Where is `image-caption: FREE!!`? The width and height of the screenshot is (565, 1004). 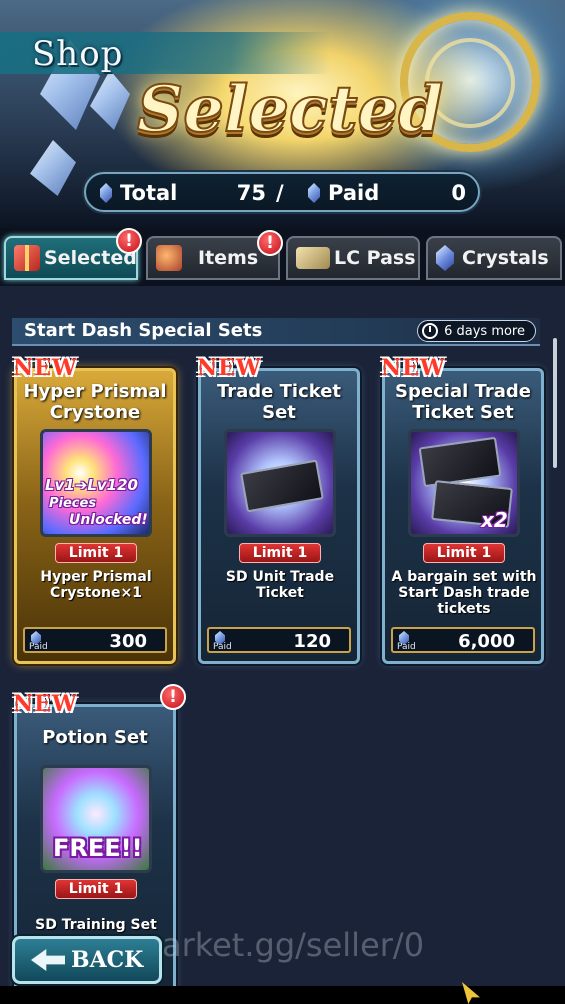 image-caption: FREE!! is located at coordinates (98, 848).